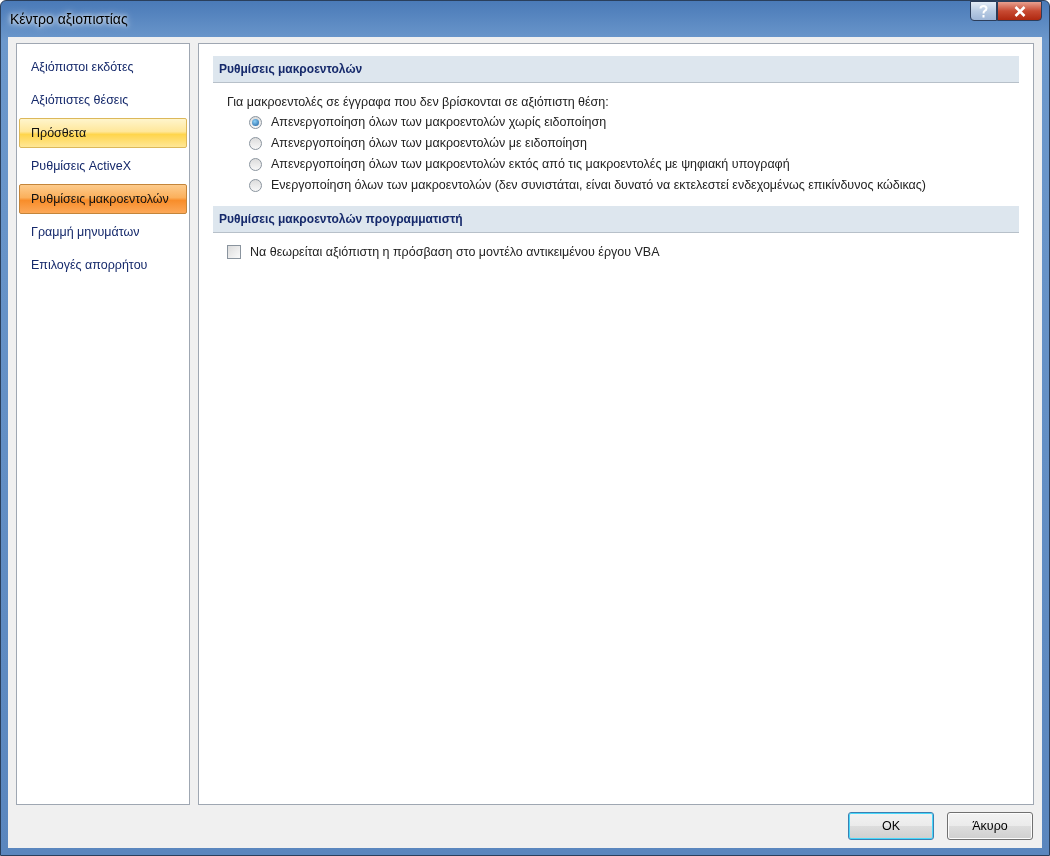 The height and width of the screenshot is (856, 1050). Describe the element at coordinates (616, 219) in the screenshot. I see `section-header: Ρυθμίσεις μακροεντολών προγραμματιστή` at that location.